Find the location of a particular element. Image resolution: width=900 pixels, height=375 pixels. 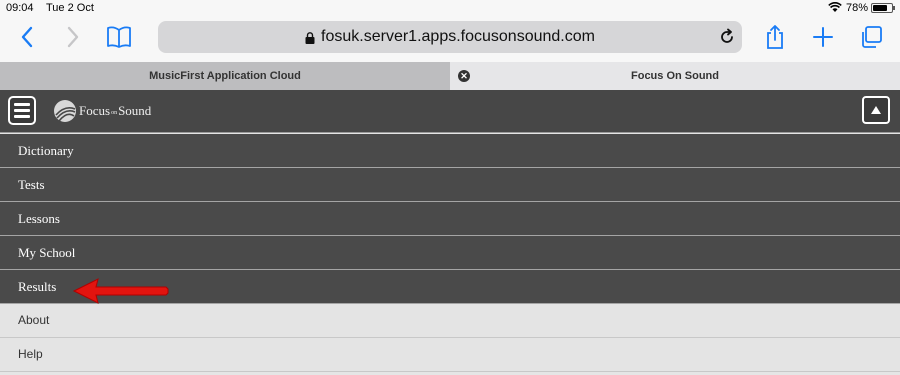

forward-button is located at coordinates (73, 37).